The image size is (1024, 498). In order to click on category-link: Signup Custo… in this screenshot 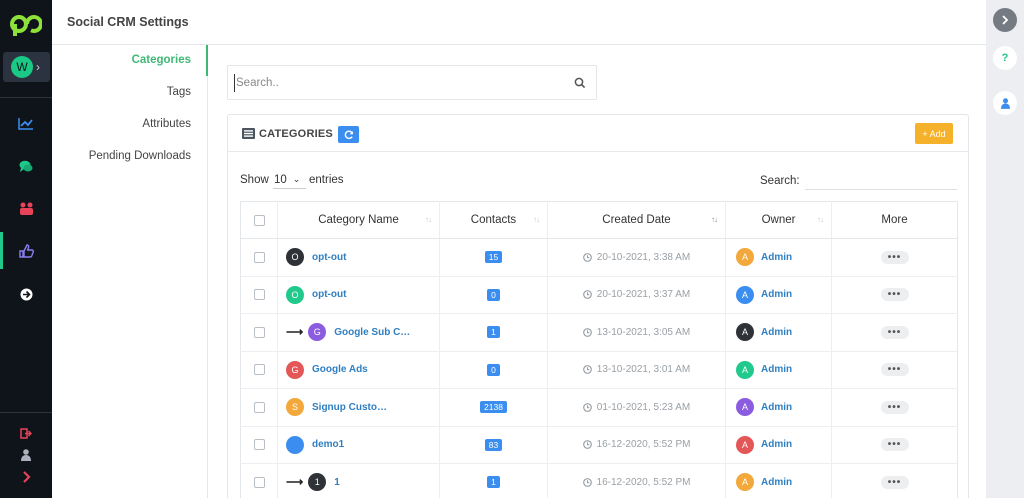, I will do `click(349, 407)`.